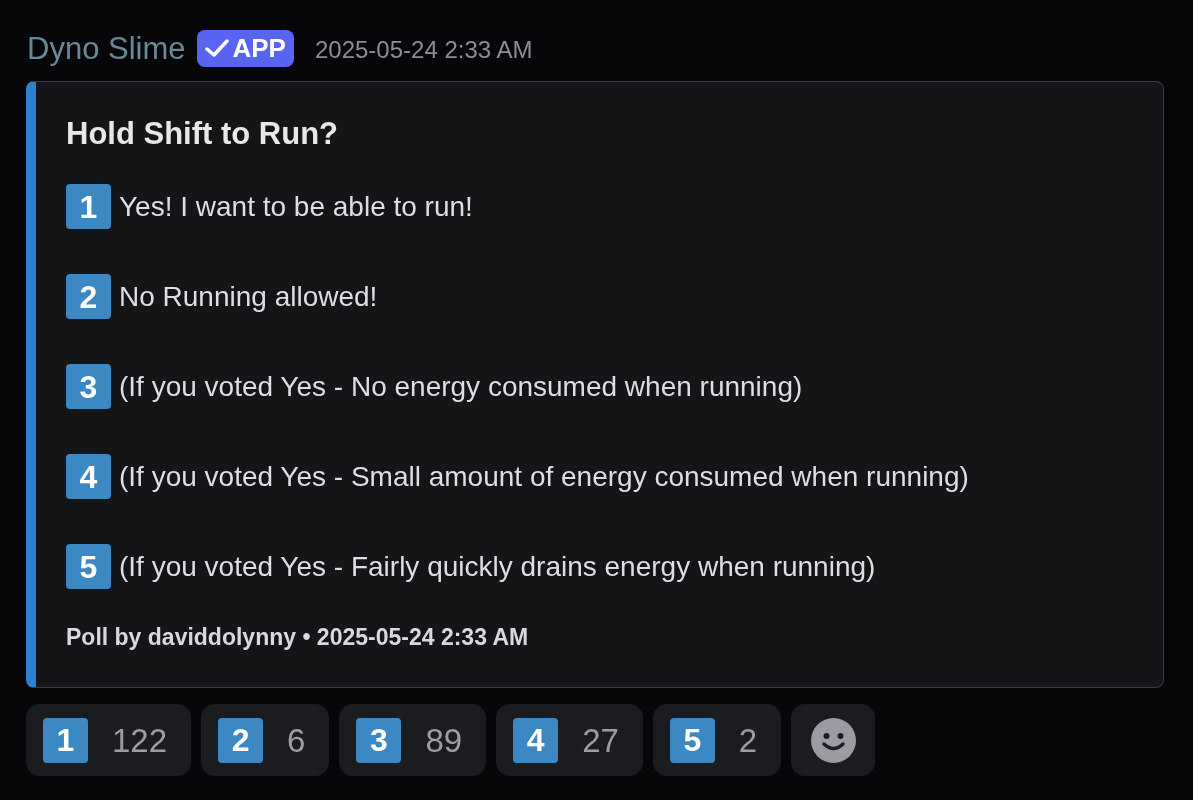  What do you see at coordinates (717, 740) in the screenshot?
I see `reaction-button: 5 2` at bounding box center [717, 740].